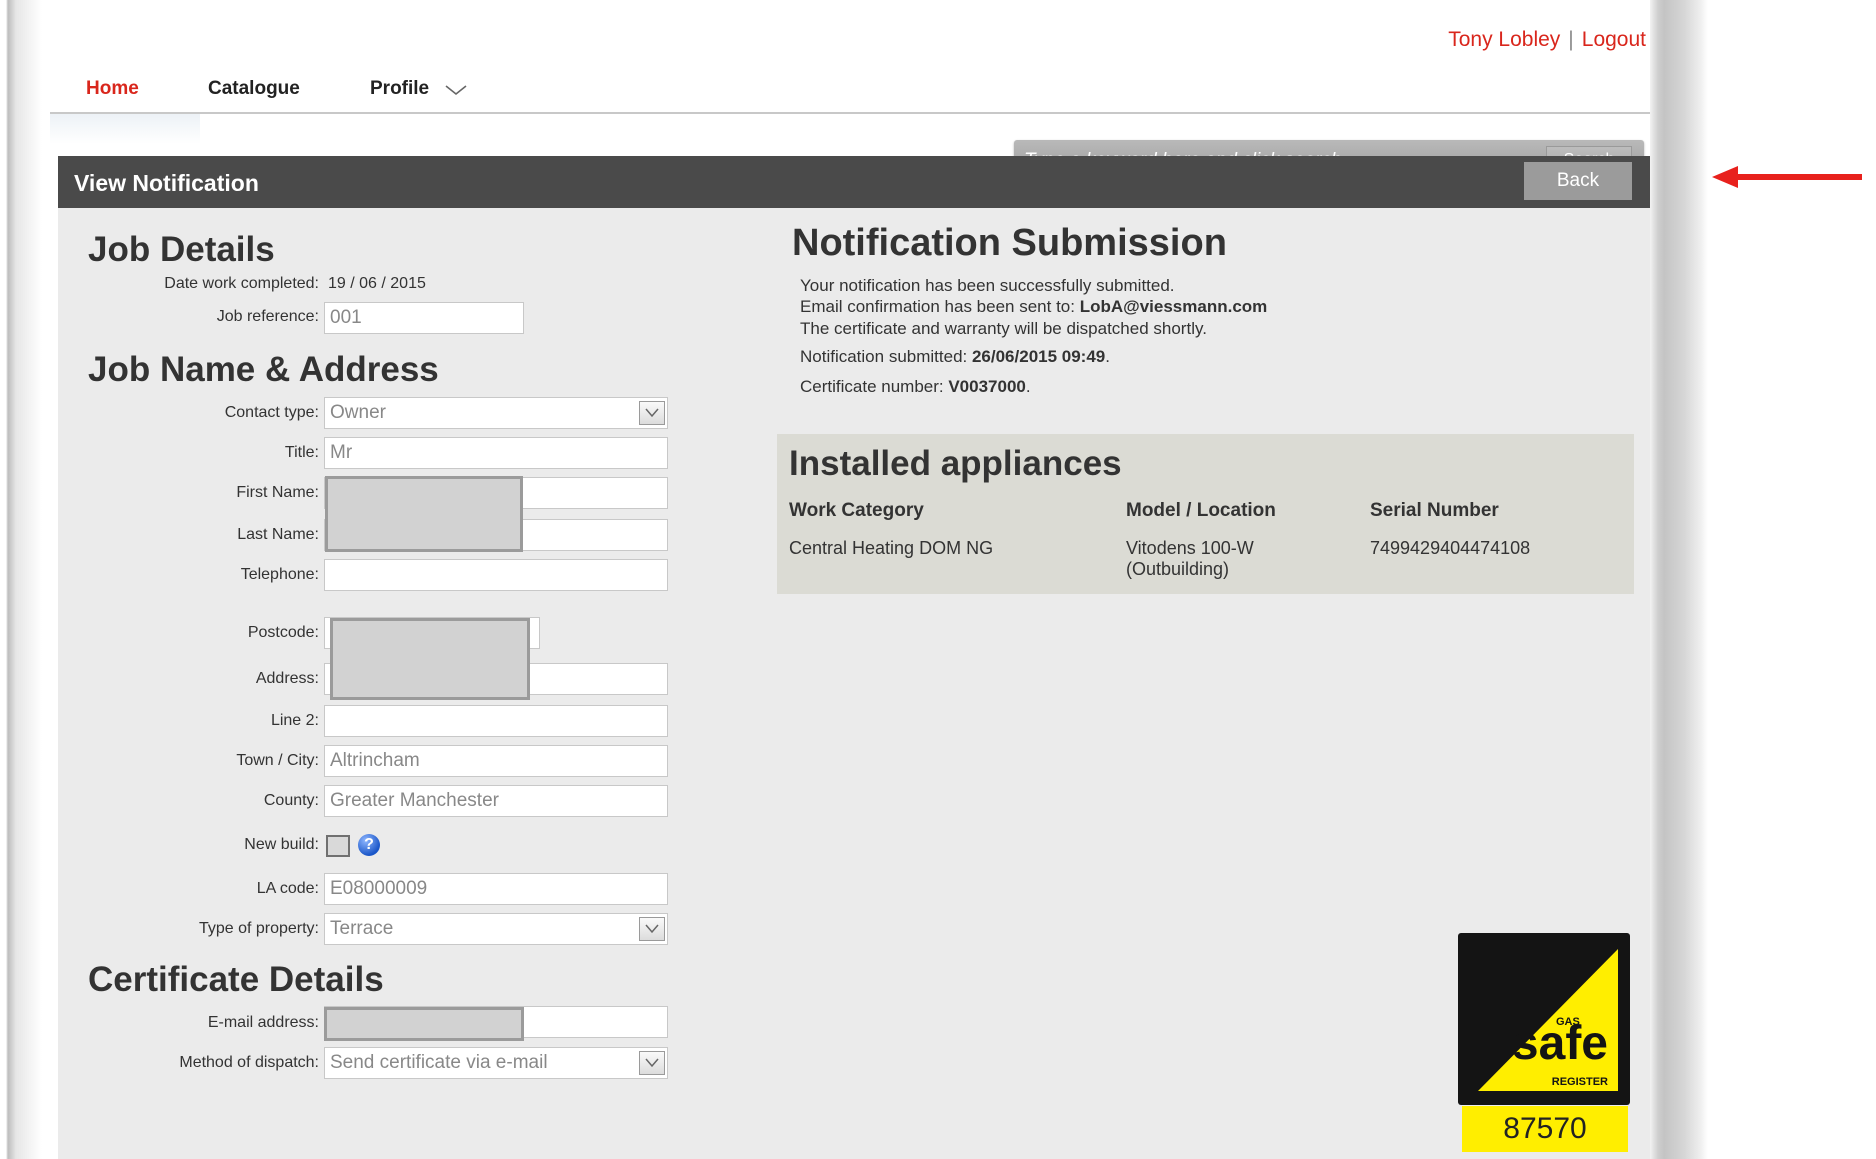 The height and width of the screenshot is (1159, 1876). Describe the element at coordinates (1038, 356) in the screenshot. I see `submitted-date-value: 26/06/2015 09:49` at that location.